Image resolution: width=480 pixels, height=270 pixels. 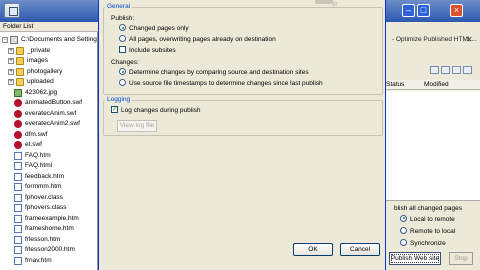 What do you see at coordinates (123, 18) in the screenshot?
I see `publish-label: Publish:` at bounding box center [123, 18].